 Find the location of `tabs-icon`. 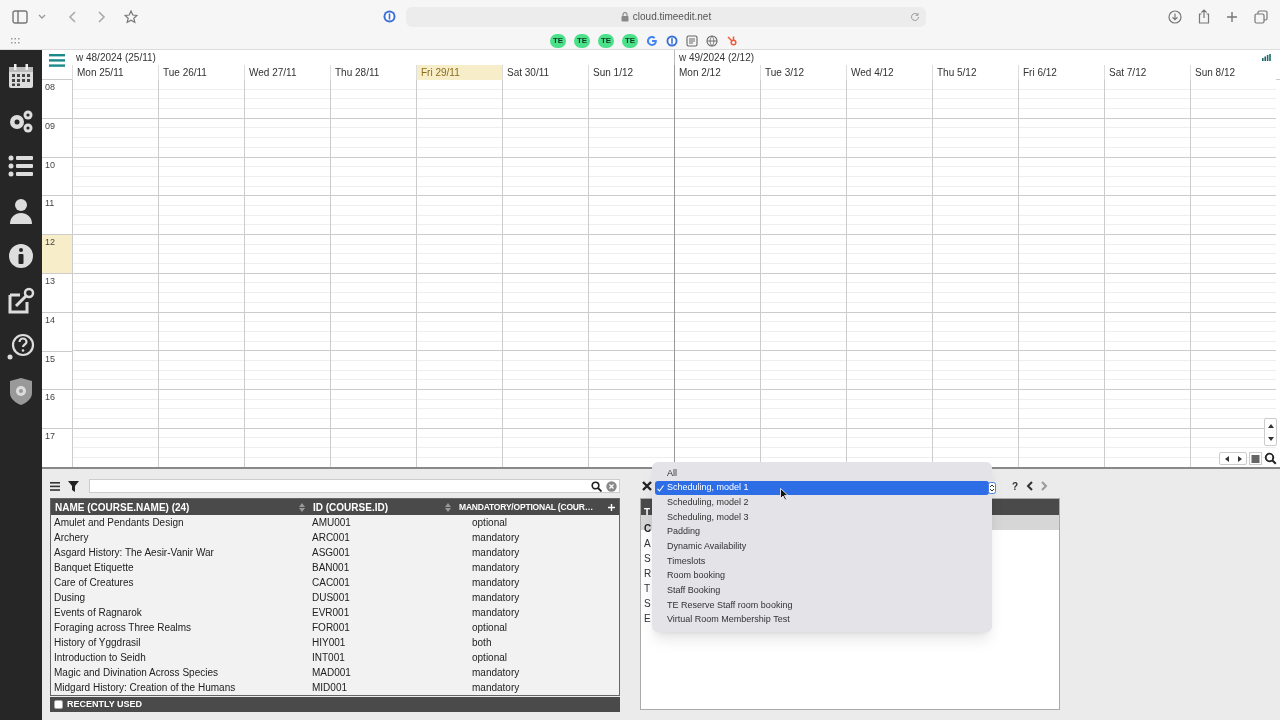

tabs-icon is located at coordinates (1261, 16).